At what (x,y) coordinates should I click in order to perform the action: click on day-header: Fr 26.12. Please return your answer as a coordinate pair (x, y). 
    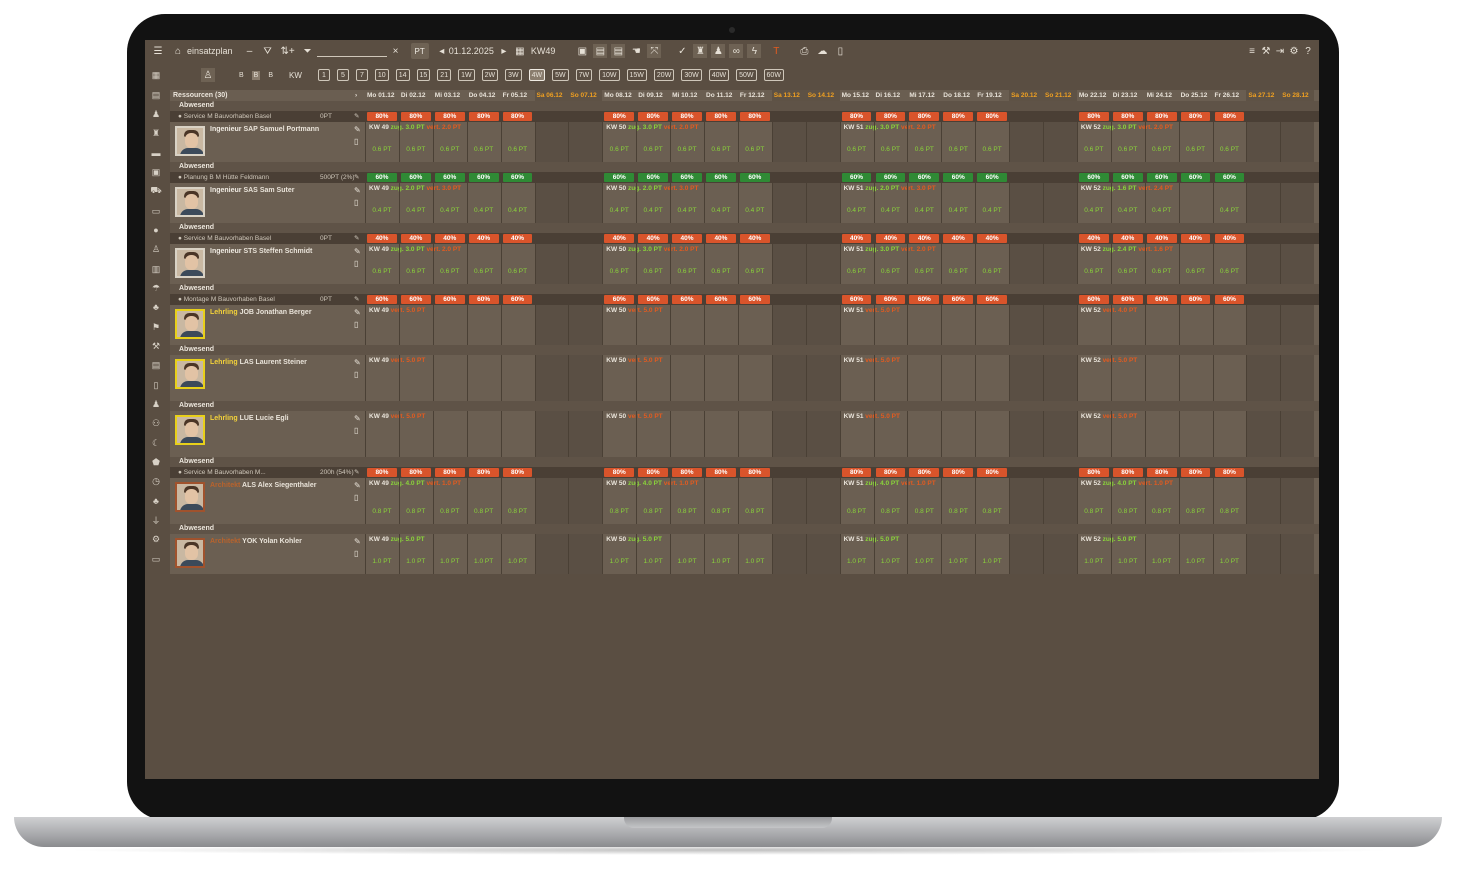
    Looking at the image, I should click on (1230, 95).